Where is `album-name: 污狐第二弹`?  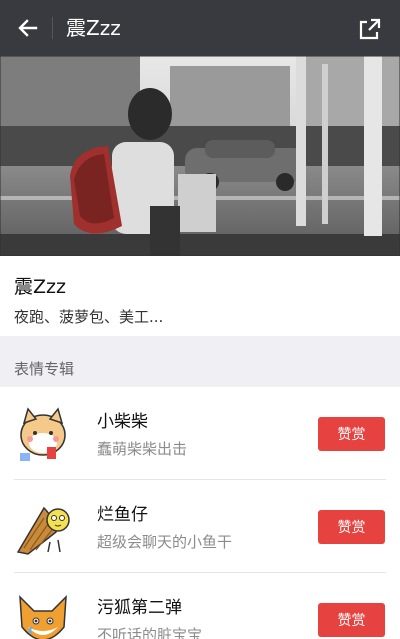
album-name: 污狐第二弹 is located at coordinates (139, 608).